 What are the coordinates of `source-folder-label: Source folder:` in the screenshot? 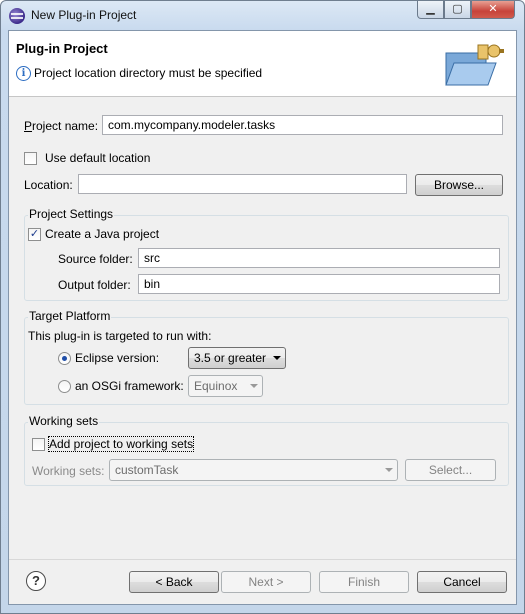 It's located at (95, 259).